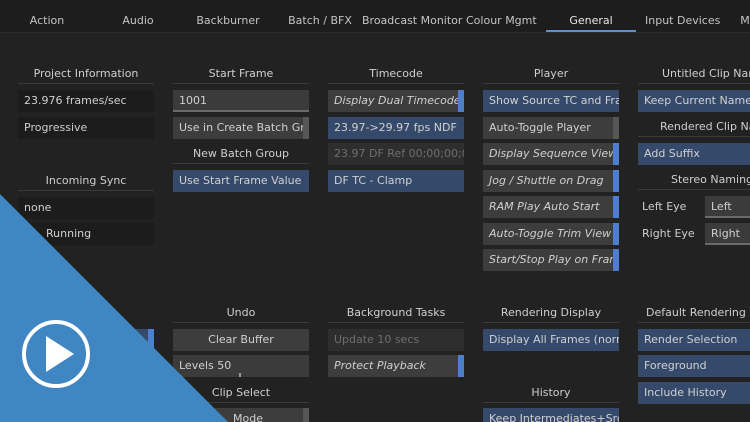  What do you see at coordinates (241, 154) in the screenshot?
I see `new-batch-group-header: New Batch Group` at bounding box center [241, 154].